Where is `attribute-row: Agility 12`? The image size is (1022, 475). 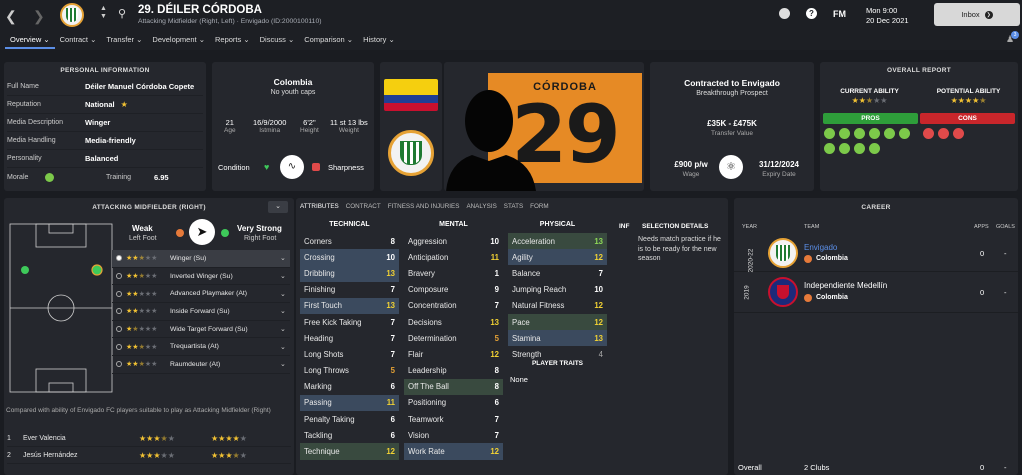
attribute-row: Agility 12 is located at coordinates (557, 257).